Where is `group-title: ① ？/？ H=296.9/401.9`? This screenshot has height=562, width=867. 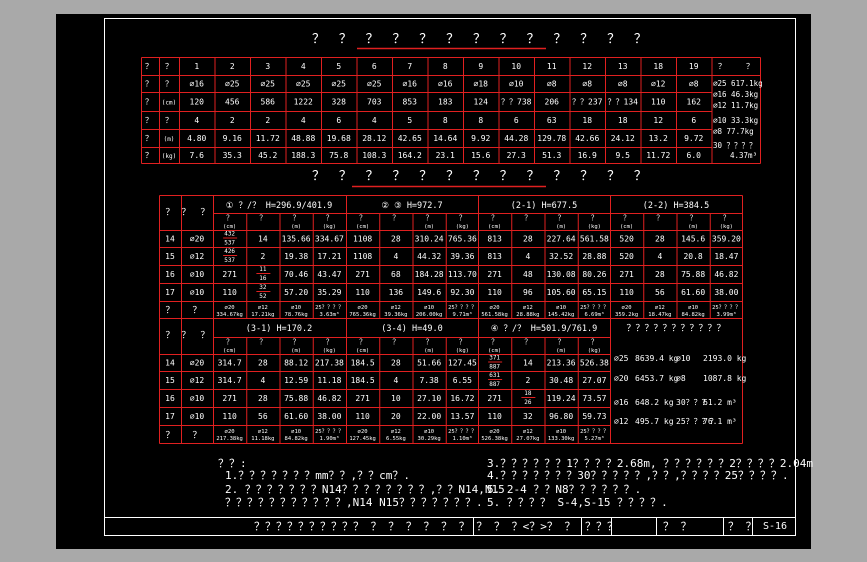 group-title: ① ？/？ H=296.9/401.9 is located at coordinates (279, 206).